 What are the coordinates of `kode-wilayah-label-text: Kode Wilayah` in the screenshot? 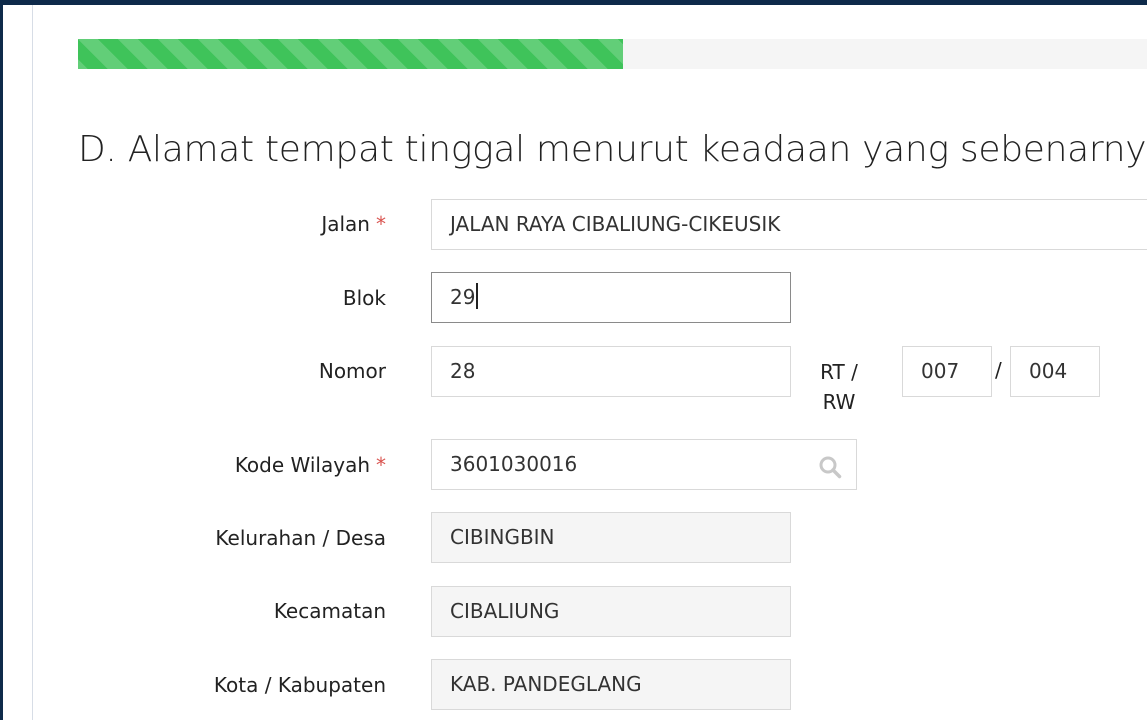 It's located at (302, 465).